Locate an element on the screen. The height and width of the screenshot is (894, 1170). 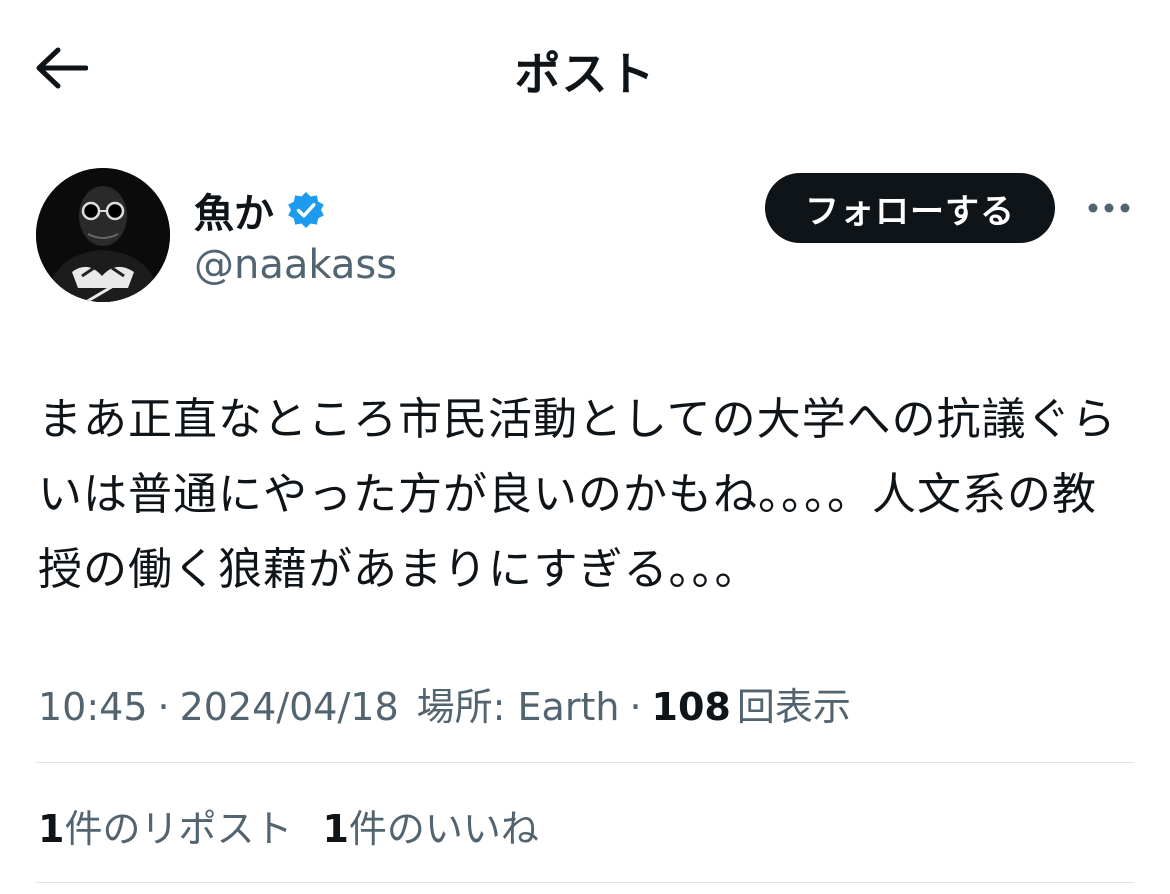
likes-count: 1 is located at coordinates (335, 829).